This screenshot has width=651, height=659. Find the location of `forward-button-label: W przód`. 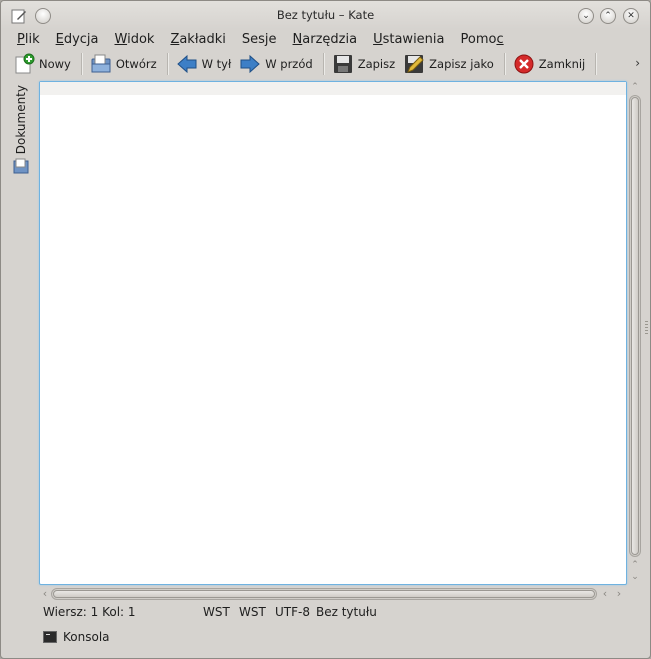

forward-button-label: W przód is located at coordinates (289, 64).